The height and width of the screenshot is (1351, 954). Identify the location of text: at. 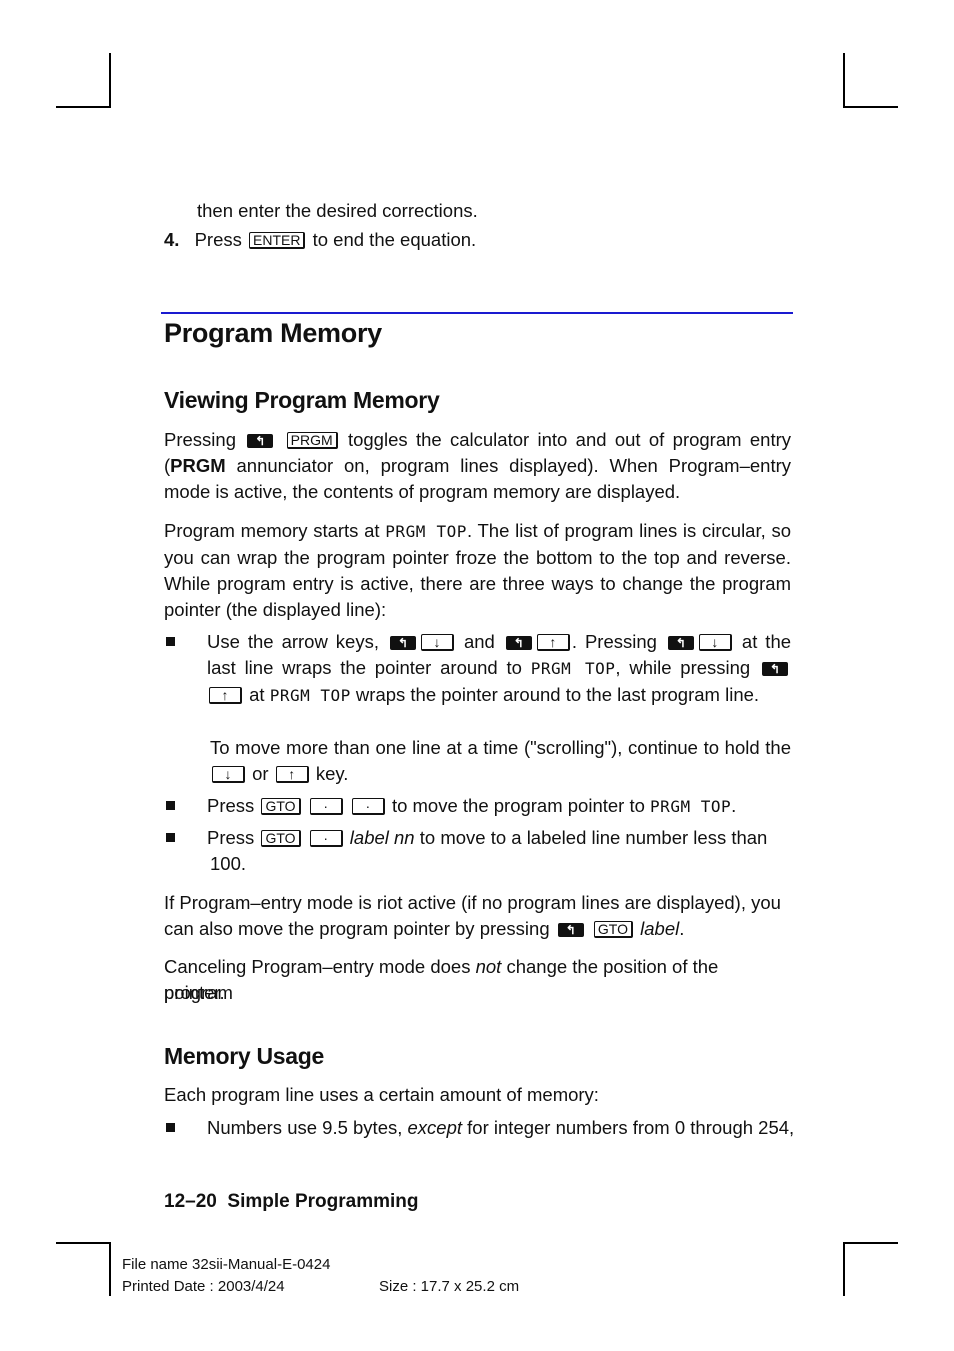
(257, 694).